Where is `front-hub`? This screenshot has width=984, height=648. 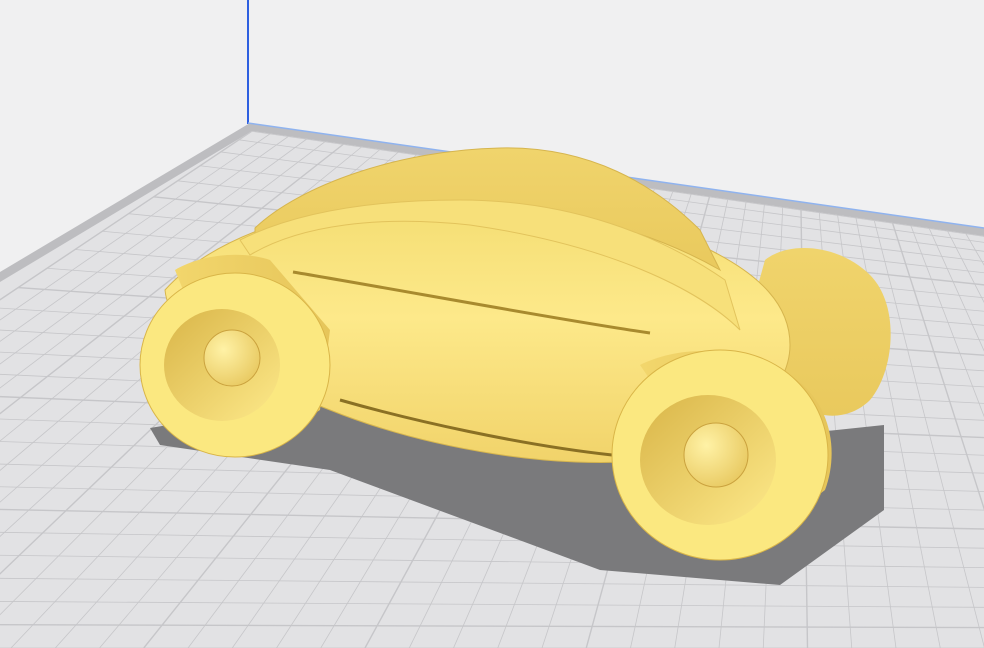
front-hub is located at coordinates (716, 455).